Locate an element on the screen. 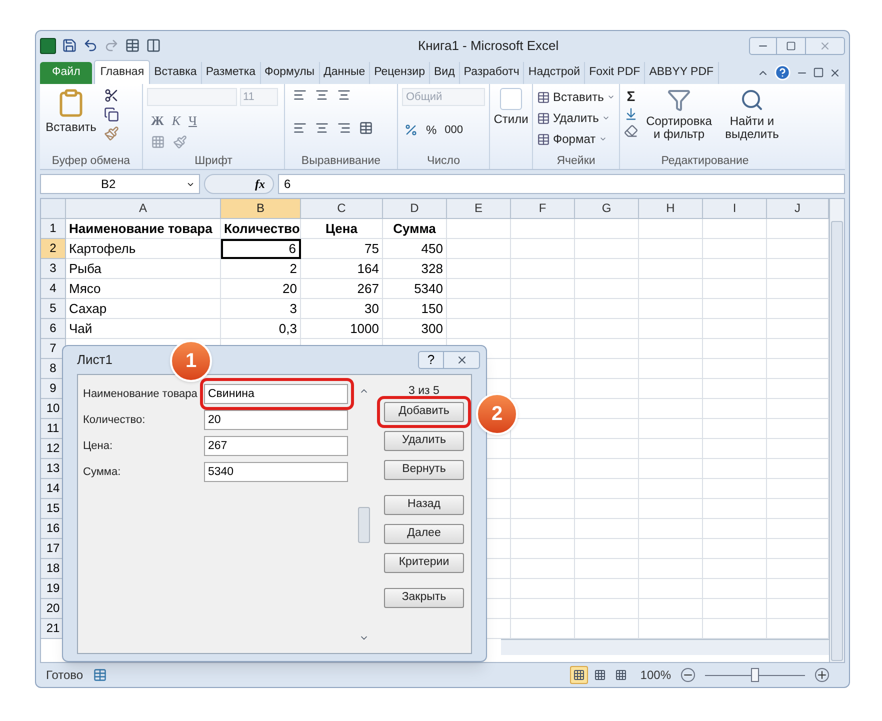 The width and height of the screenshot is (882, 721). currency-icon is located at coordinates (411, 130).